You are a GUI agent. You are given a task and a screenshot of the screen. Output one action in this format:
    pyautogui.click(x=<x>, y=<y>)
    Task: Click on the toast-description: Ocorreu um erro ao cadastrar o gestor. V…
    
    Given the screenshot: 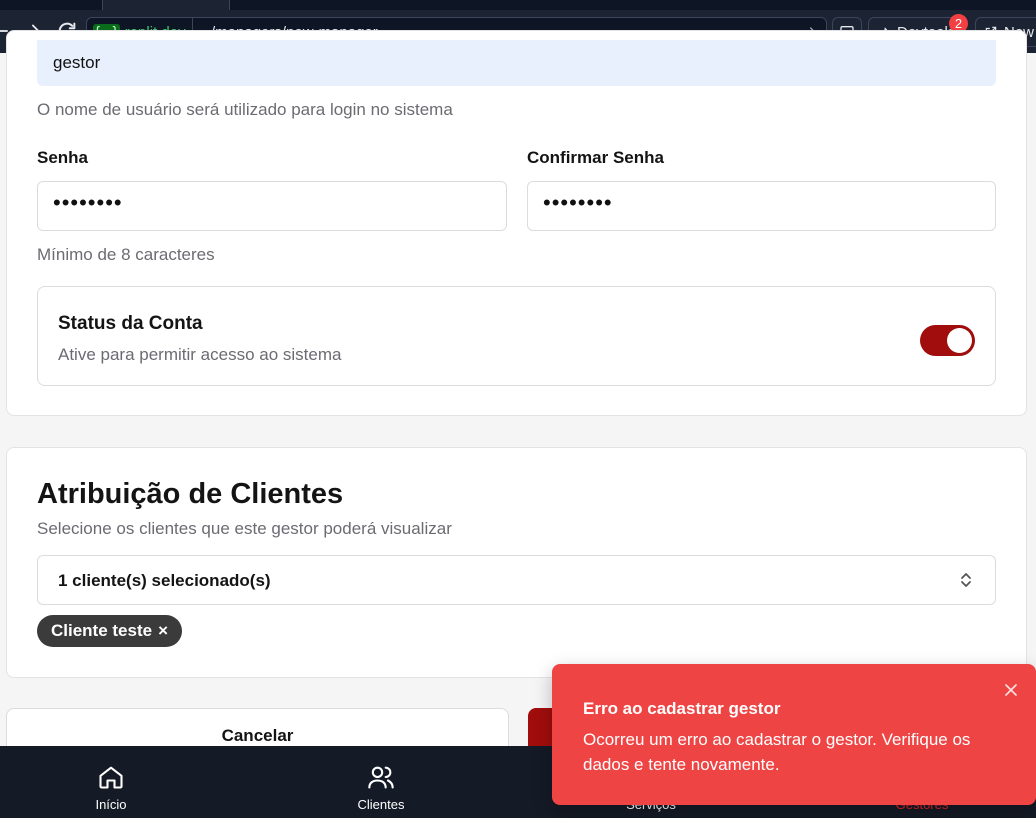 What is the action you would take?
    pyautogui.click(x=777, y=752)
    